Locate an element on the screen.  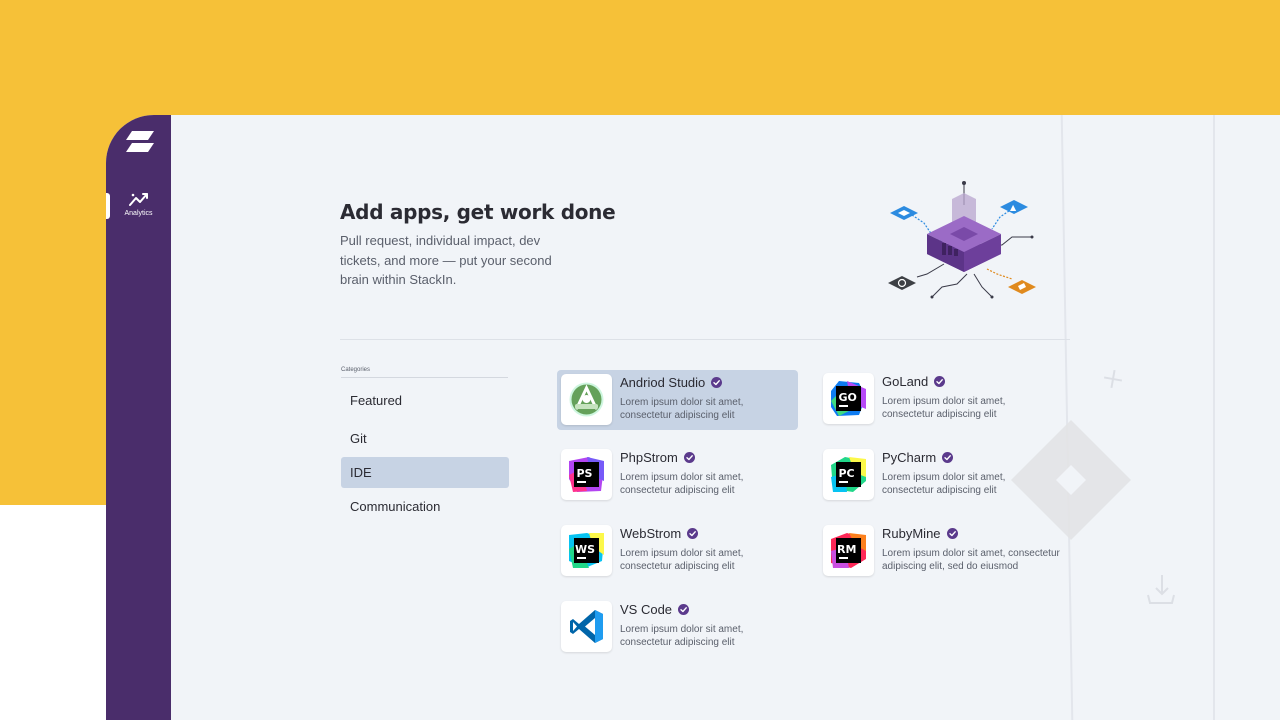
category-featured: Featured is located at coordinates (425, 400).